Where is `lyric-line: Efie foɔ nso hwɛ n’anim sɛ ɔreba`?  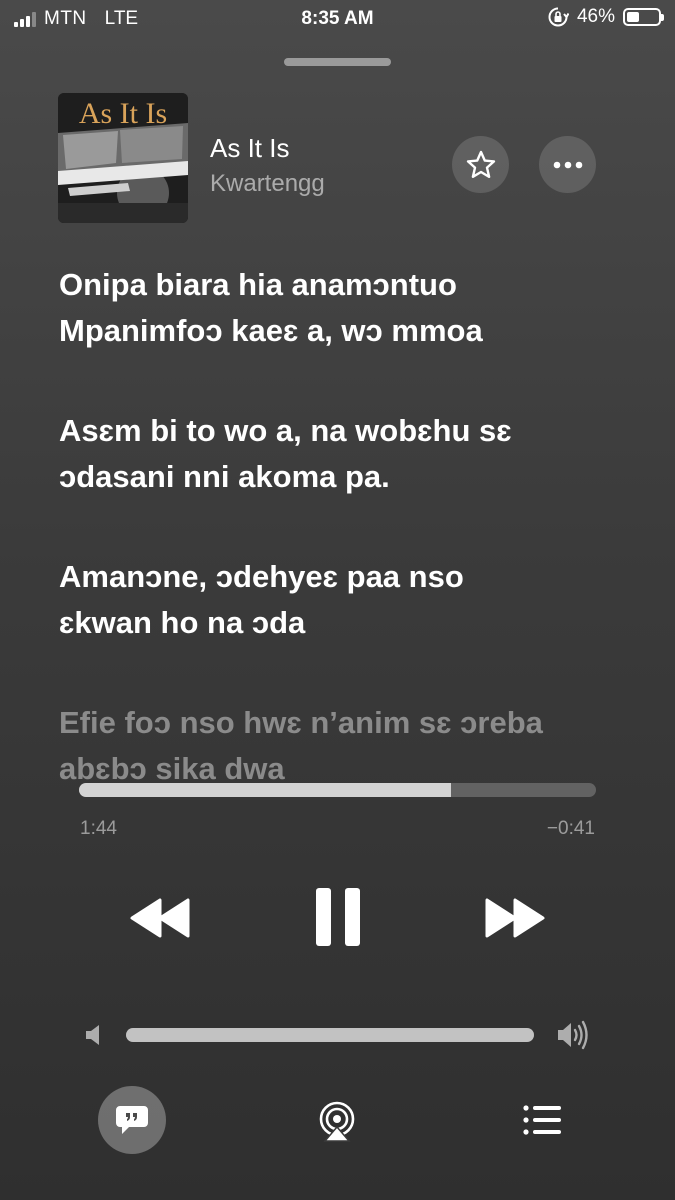 lyric-line: Efie foɔ nso hwɛ n’anim sɛ ɔreba is located at coordinates (349, 723).